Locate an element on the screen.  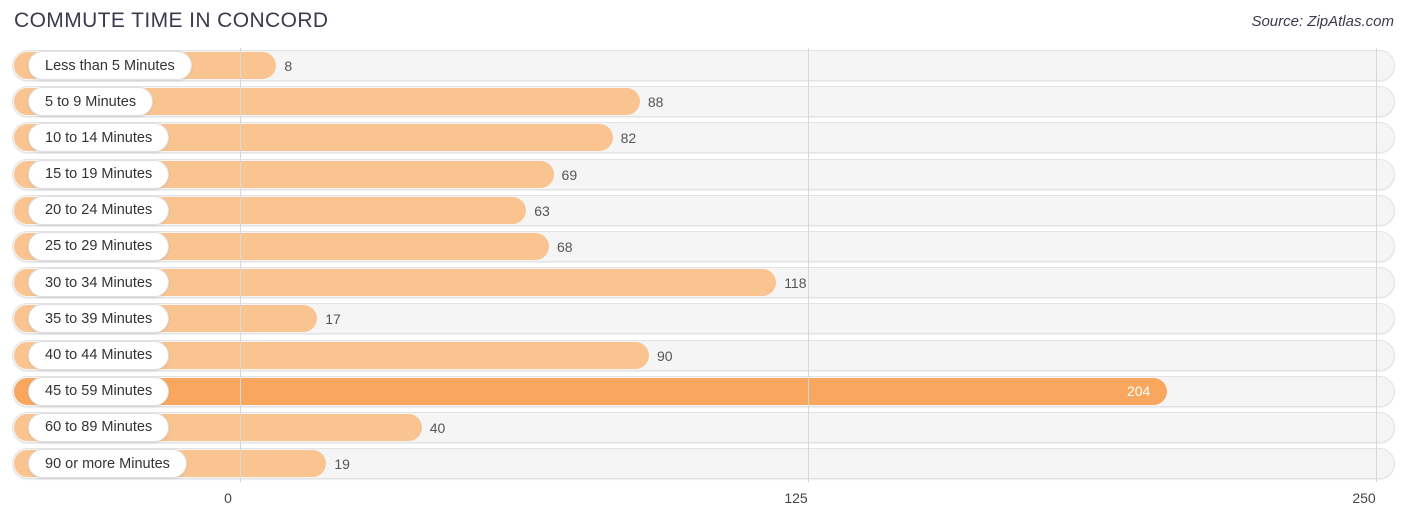
bar-value-label: 204 is located at coordinates (1138, 390).